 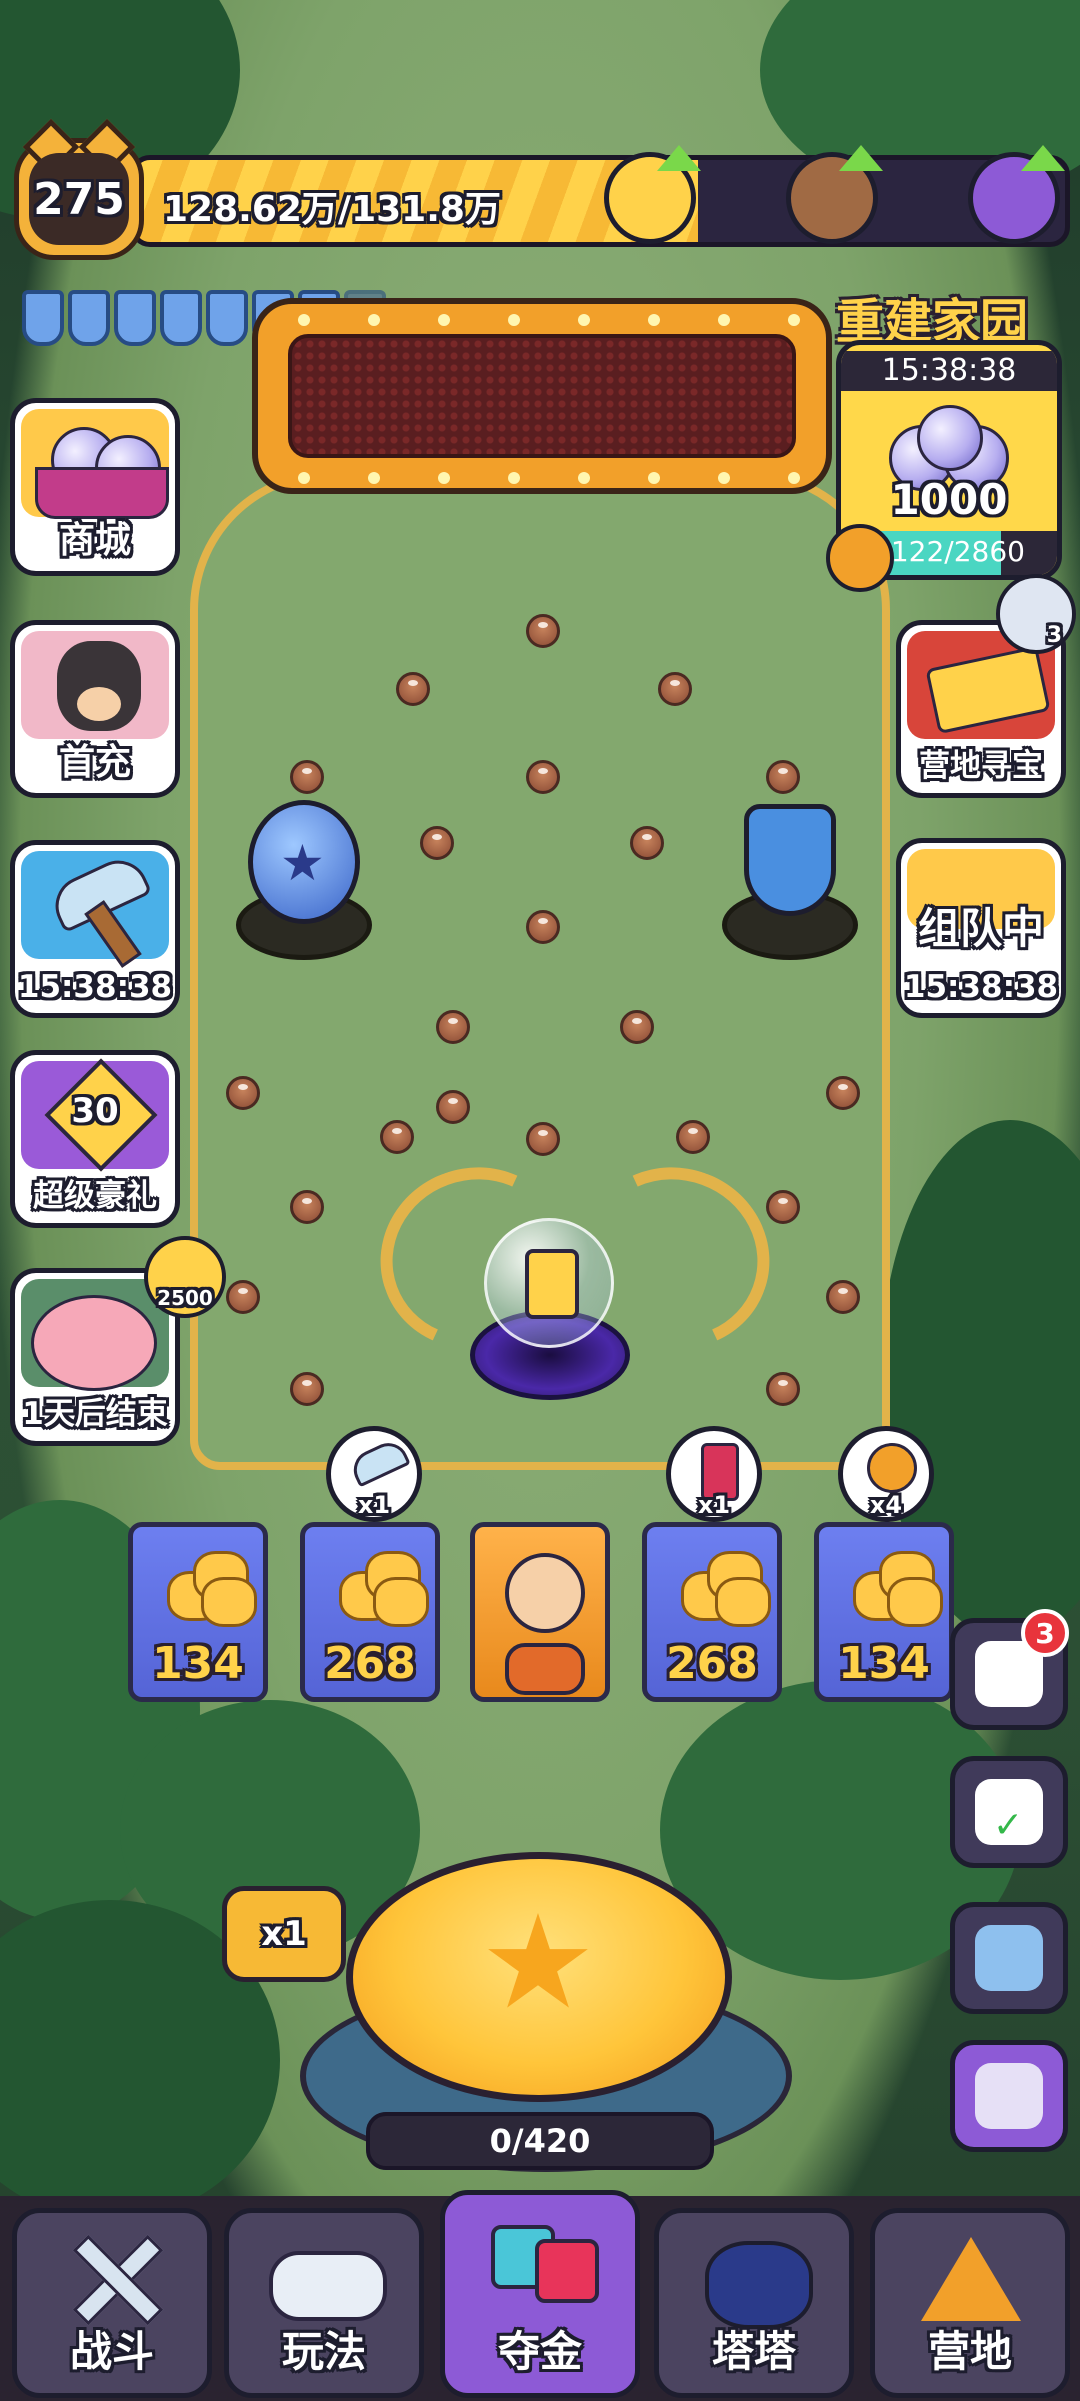 What do you see at coordinates (370, 1663) in the screenshot?
I see `slot-value: 268` at bounding box center [370, 1663].